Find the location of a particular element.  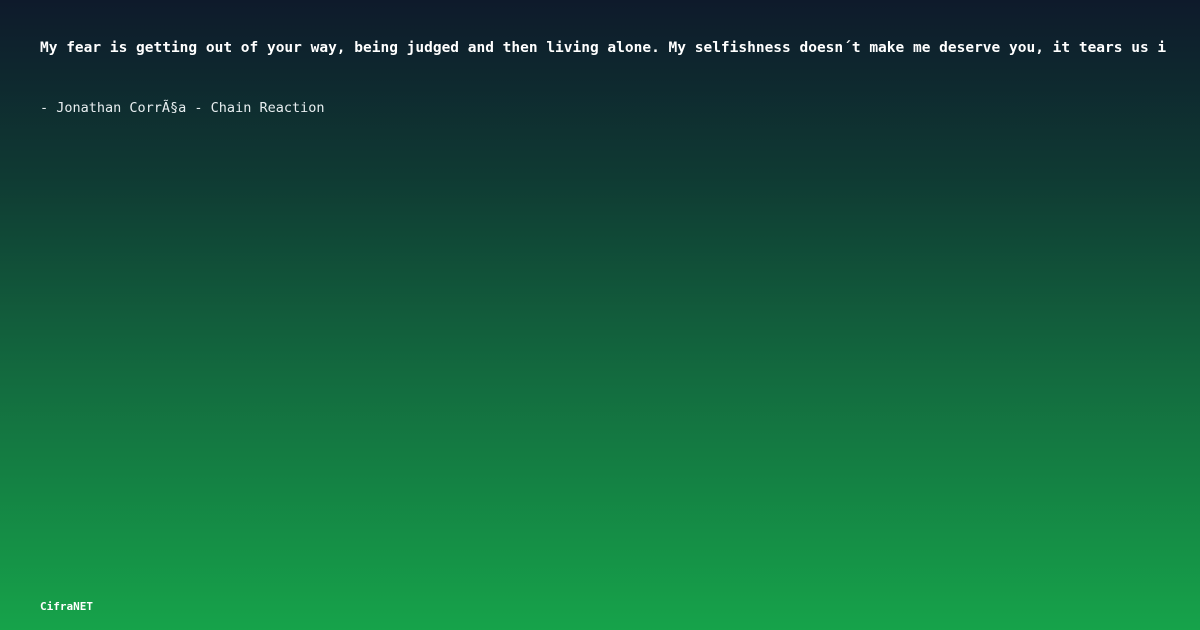

quote-attribution: - Jonathan CorrÃ§a - Chain Reaction is located at coordinates (182, 108).